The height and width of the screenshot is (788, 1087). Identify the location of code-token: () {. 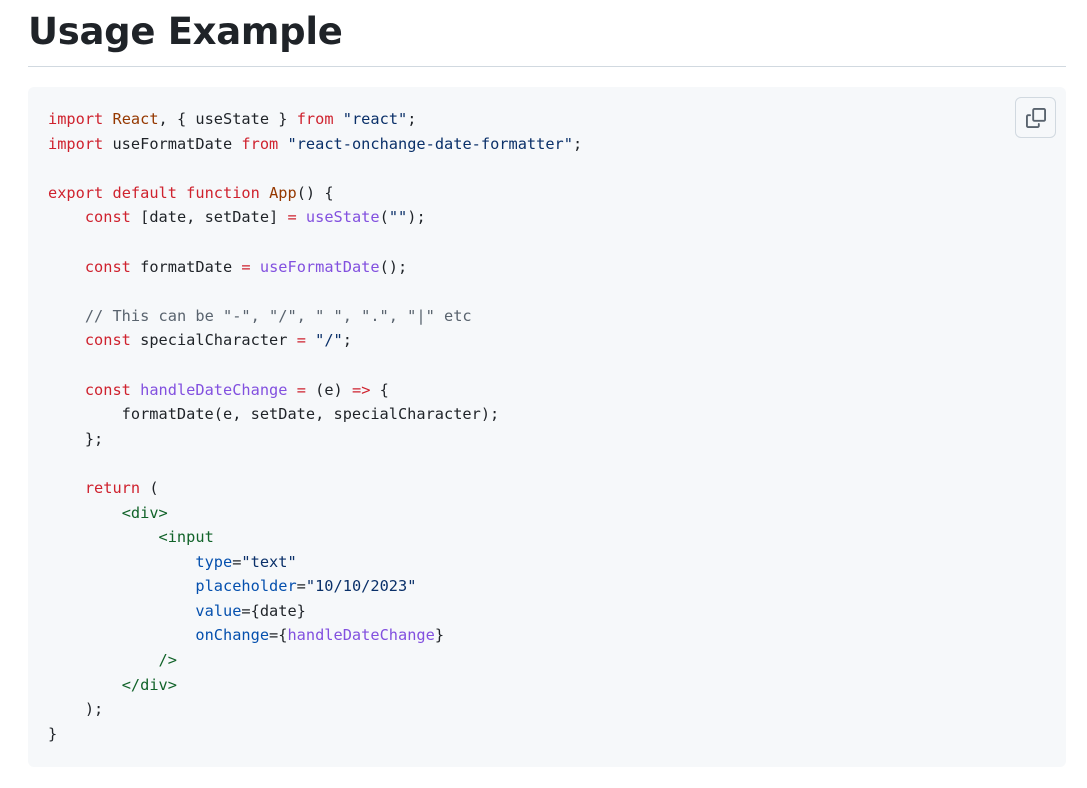
(315, 192).